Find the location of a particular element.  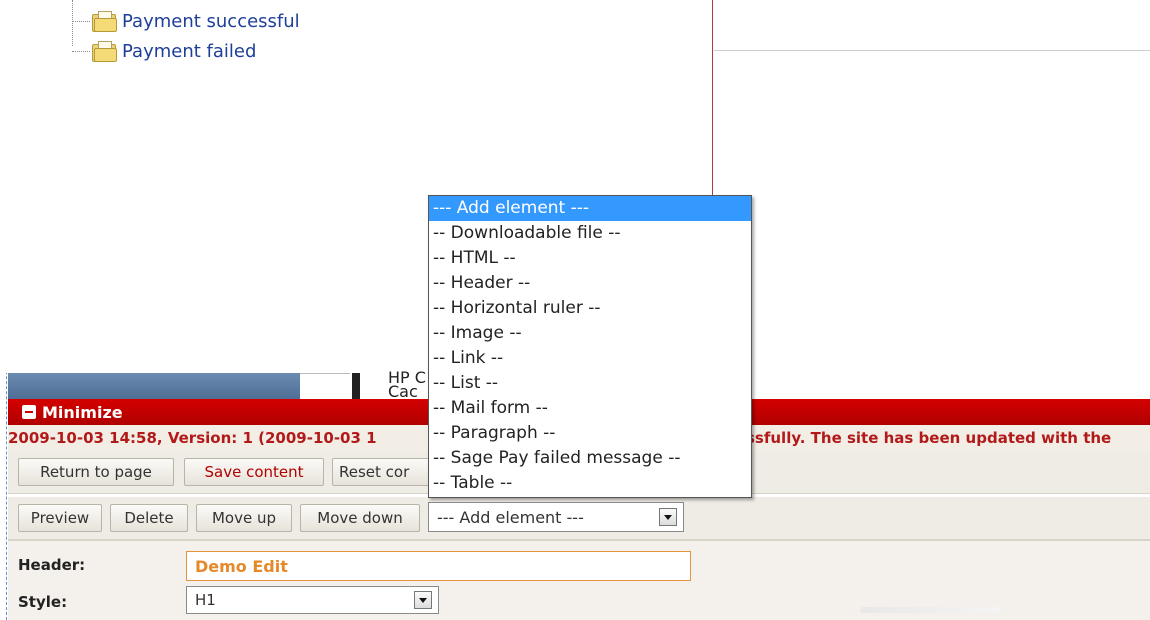

move-up-button: Move up is located at coordinates (244, 518).